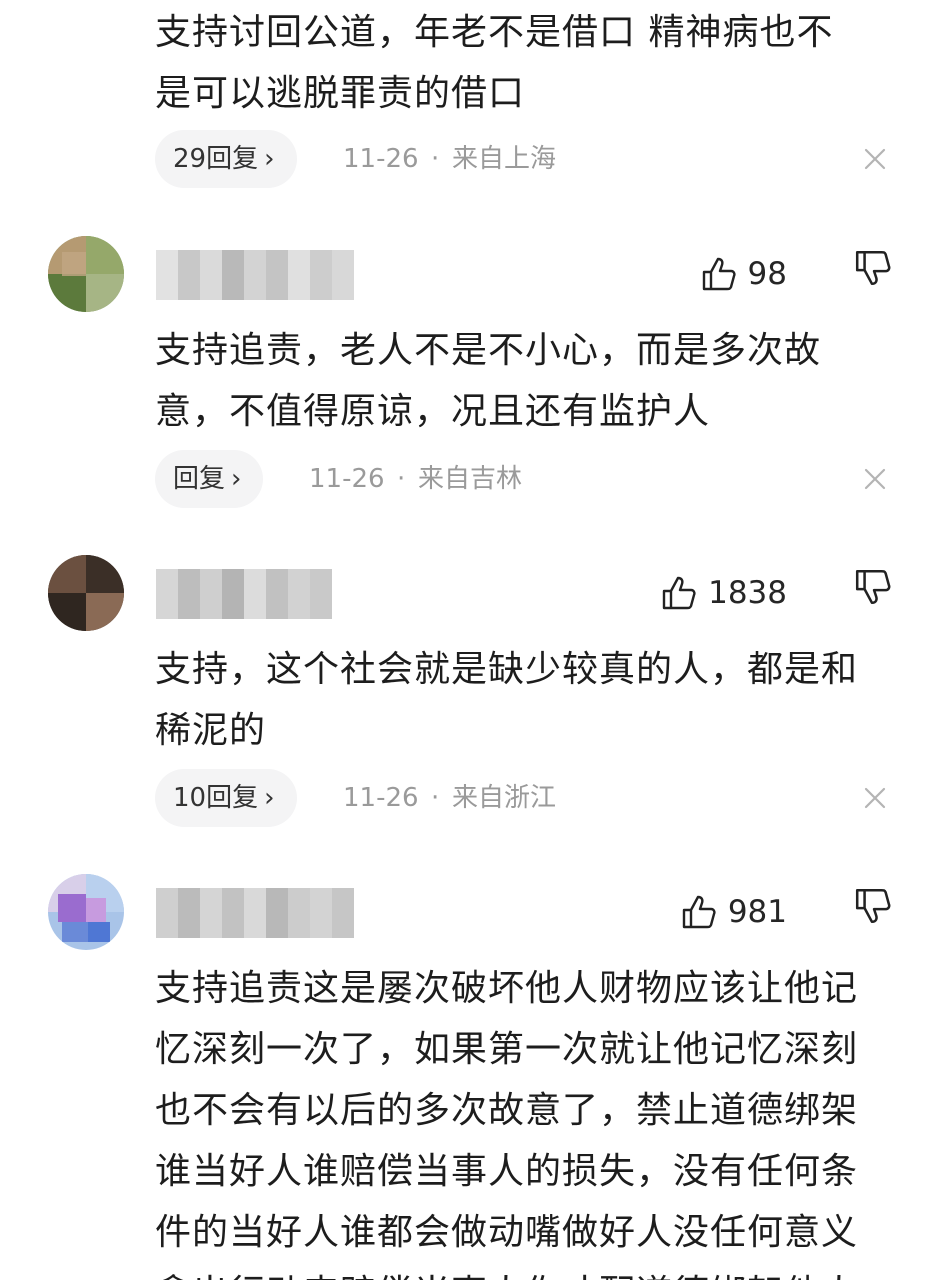  I want to click on like-button: 981, so click(733, 912).